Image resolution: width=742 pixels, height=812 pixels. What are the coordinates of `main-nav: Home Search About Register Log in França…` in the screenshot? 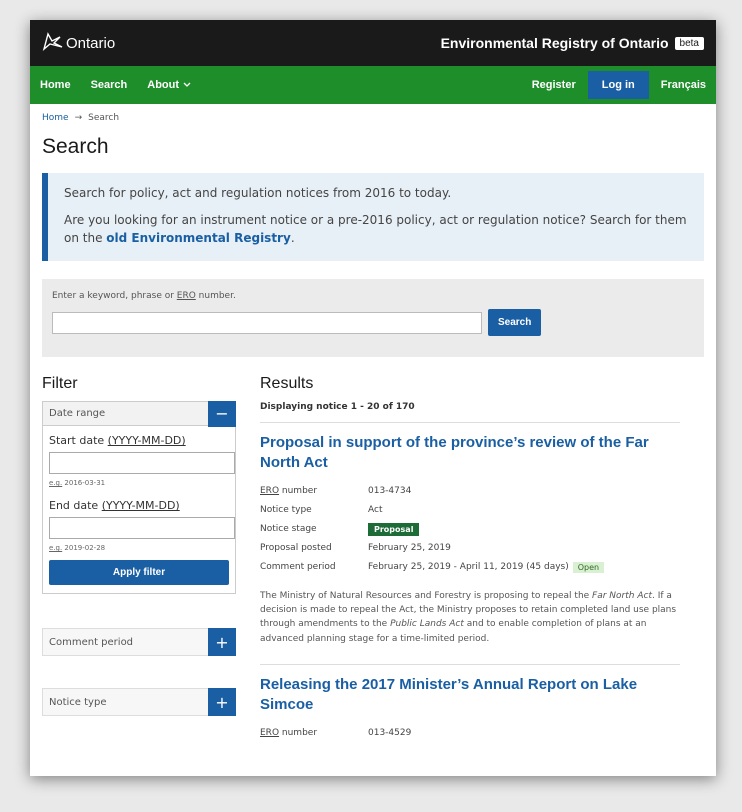 It's located at (373, 85).